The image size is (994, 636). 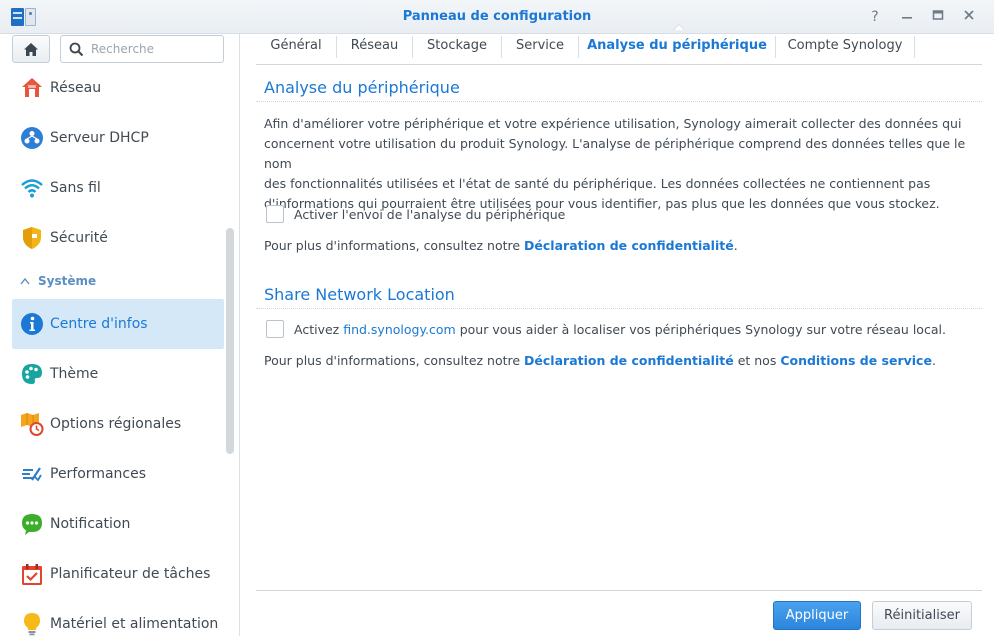 What do you see at coordinates (74, 374) in the screenshot?
I see `sidebar-item-label: Thème` at bounding box center [74, 374].